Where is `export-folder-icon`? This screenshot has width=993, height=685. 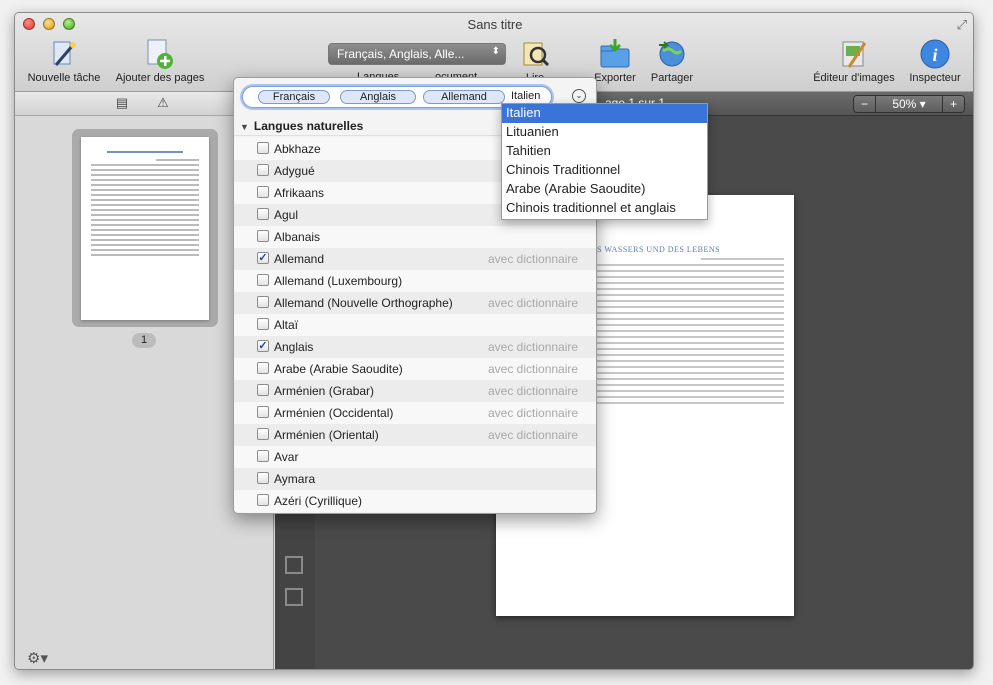
export-folder-icon is located at coordinates (615, 53).